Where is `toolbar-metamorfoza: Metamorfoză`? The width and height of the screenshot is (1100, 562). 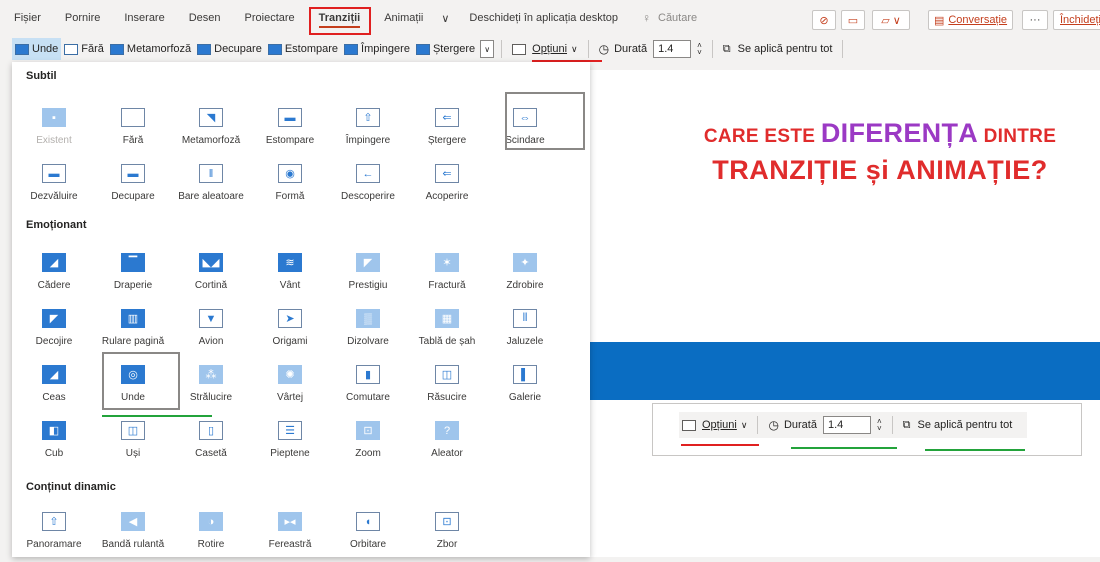
toolbar-metamorfoza: Metamorfoză is located at coordinates (150, 49).